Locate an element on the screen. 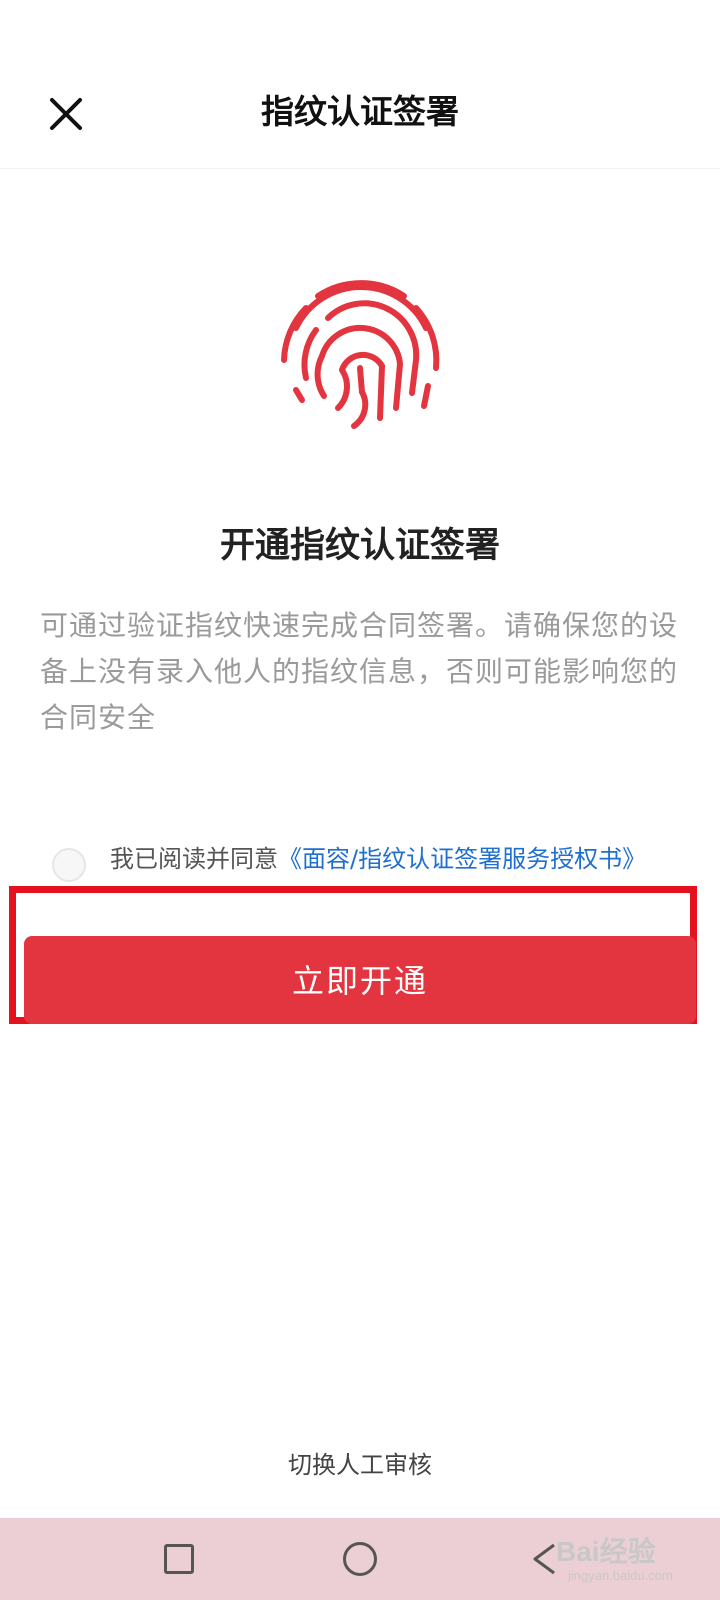  switch-manual-review-link: 切换人工审核 is located at coordinates (360, 1462).